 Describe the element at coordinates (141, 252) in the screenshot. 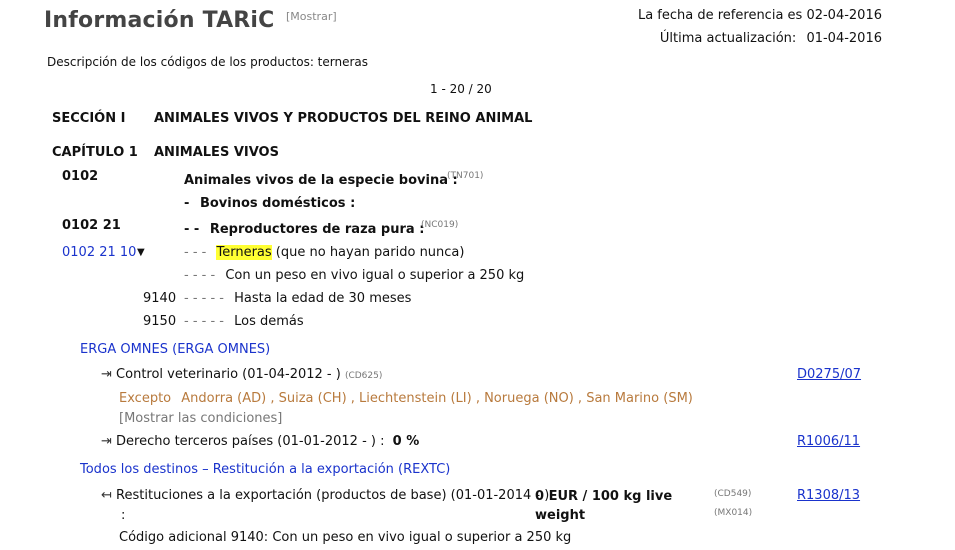

I see `expand-triangle-icon: ▼` at that location.